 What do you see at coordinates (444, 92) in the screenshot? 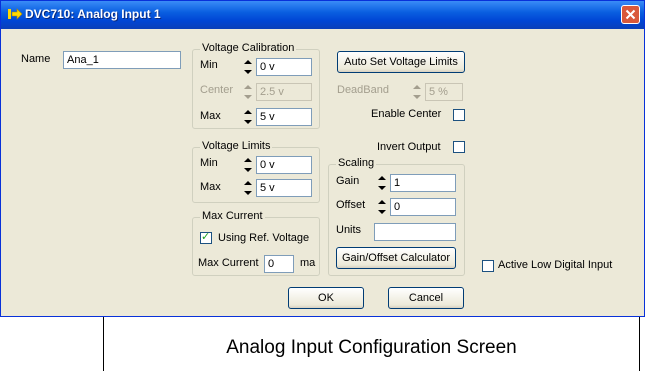
I see `deadband-input: 5 %` at bounding box center [444, 92].